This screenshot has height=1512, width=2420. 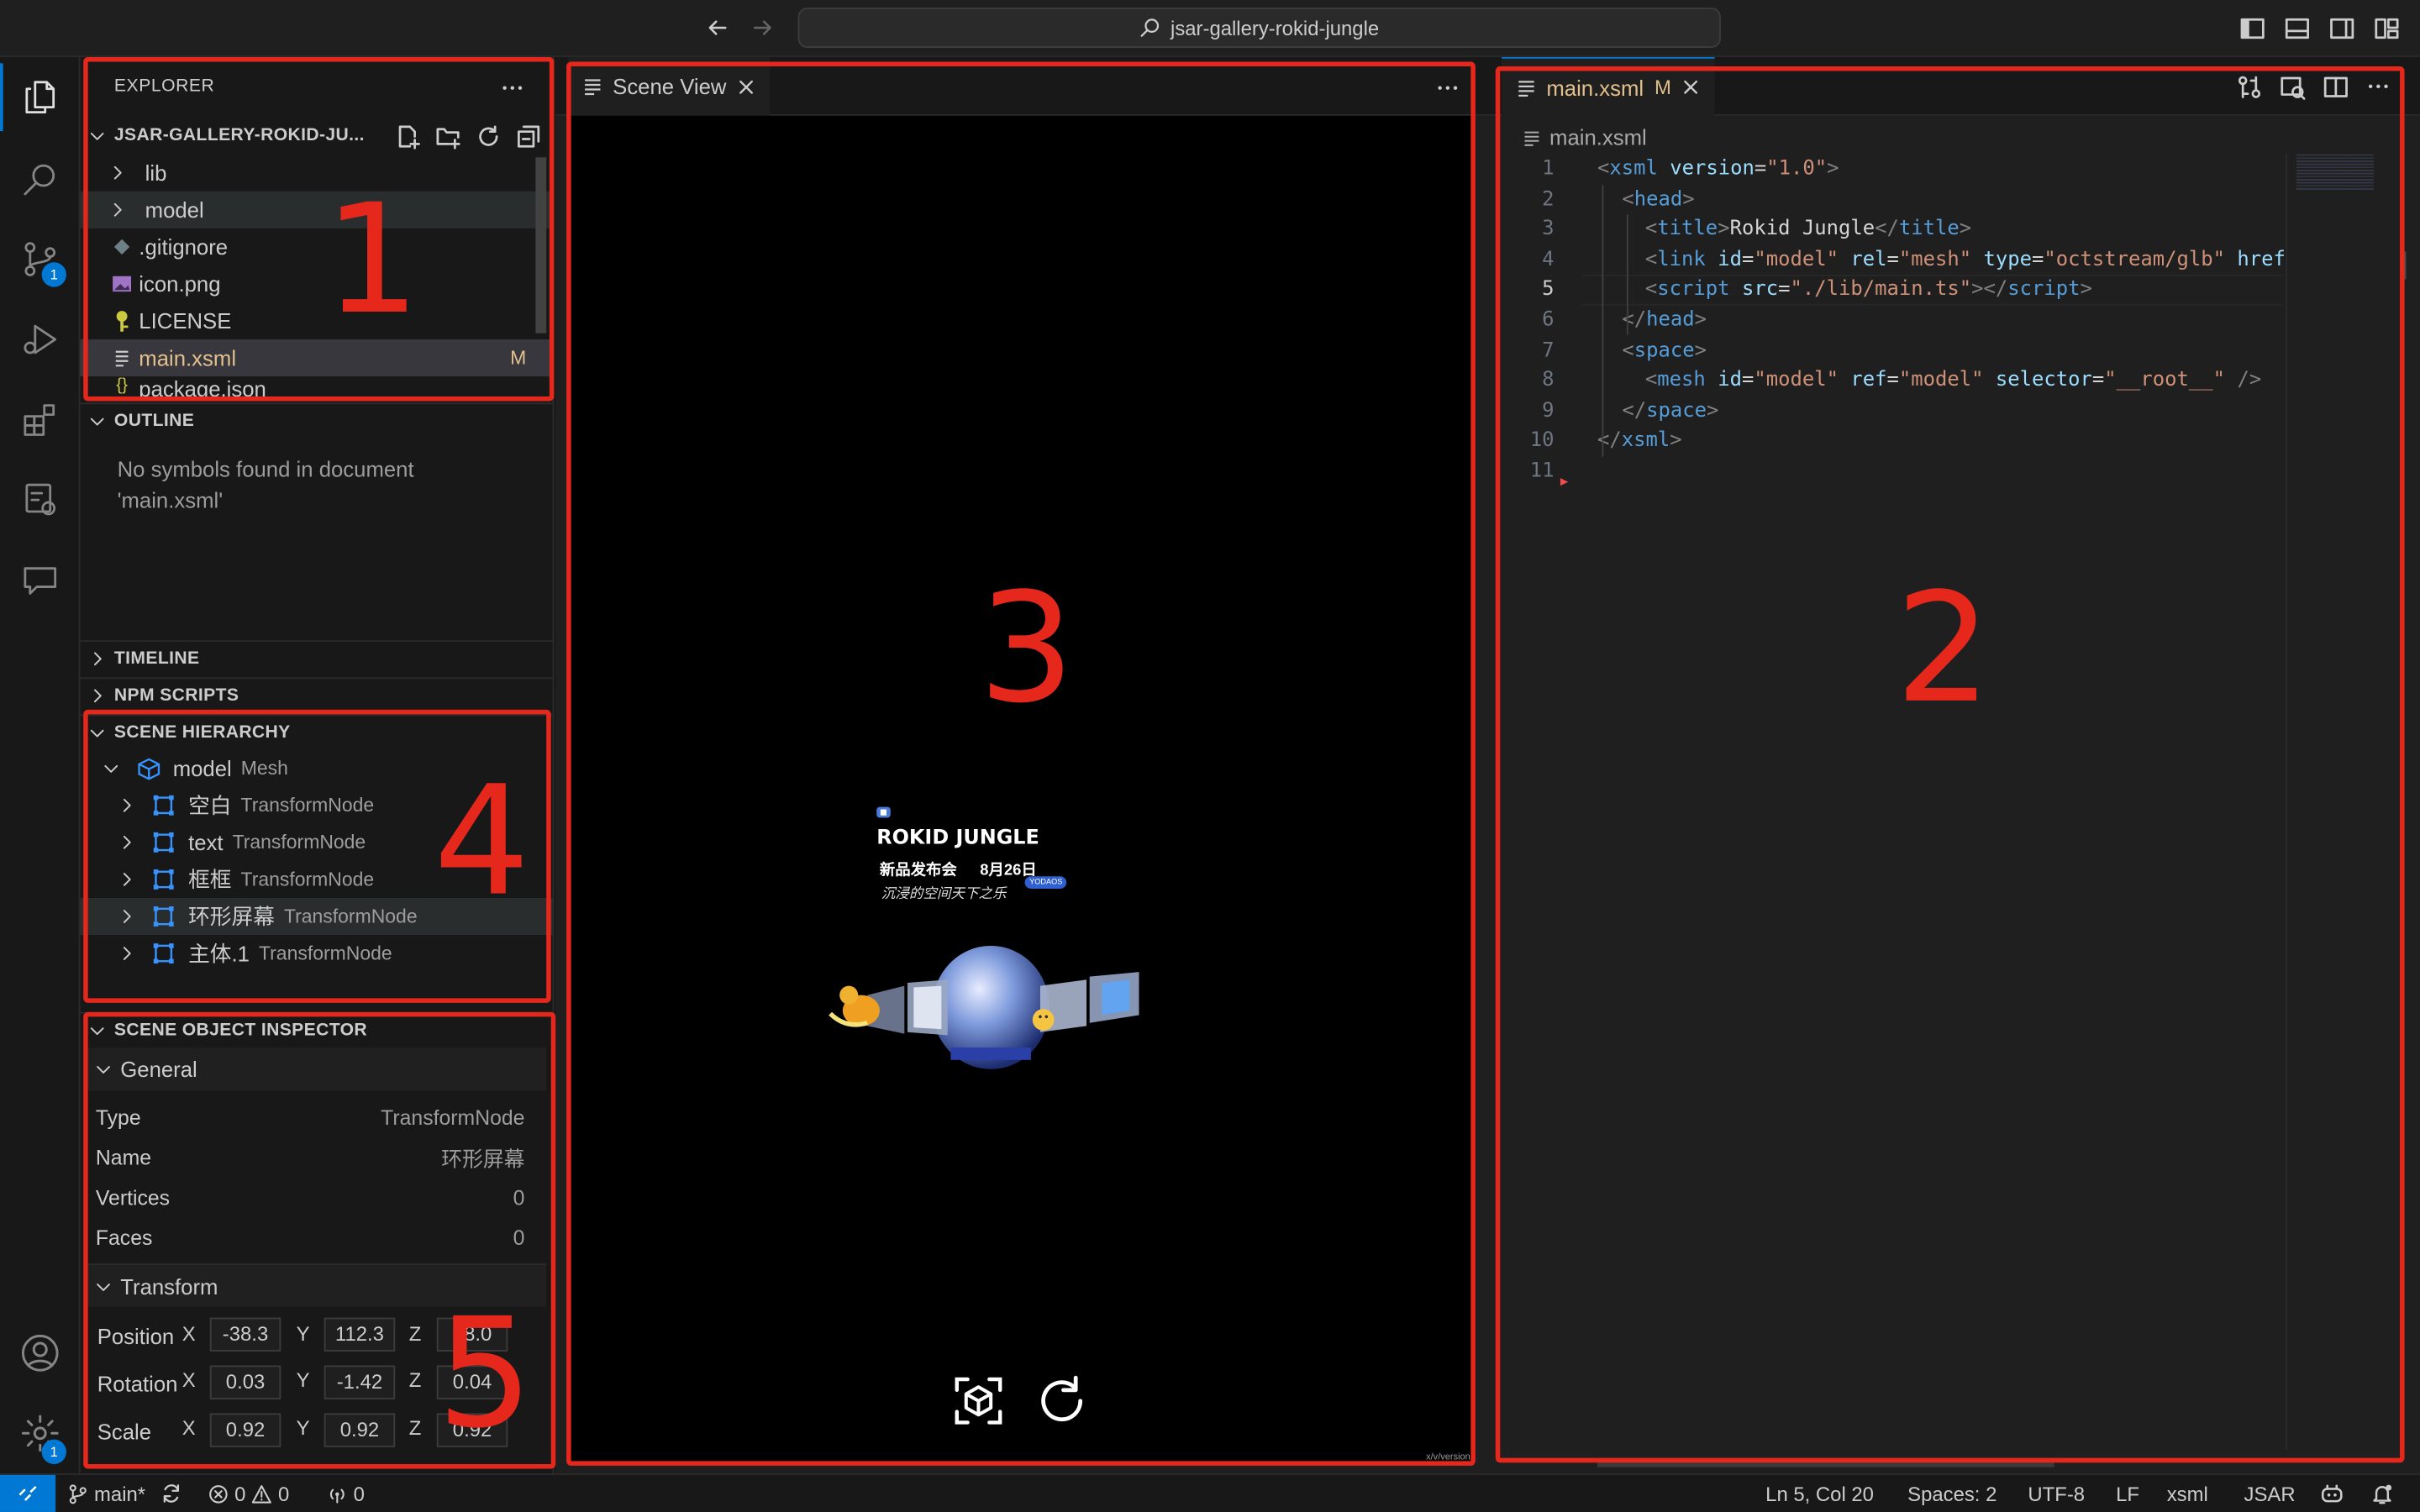 I want to click on notifications-bell-icon, so click(x=2382, y=1493).